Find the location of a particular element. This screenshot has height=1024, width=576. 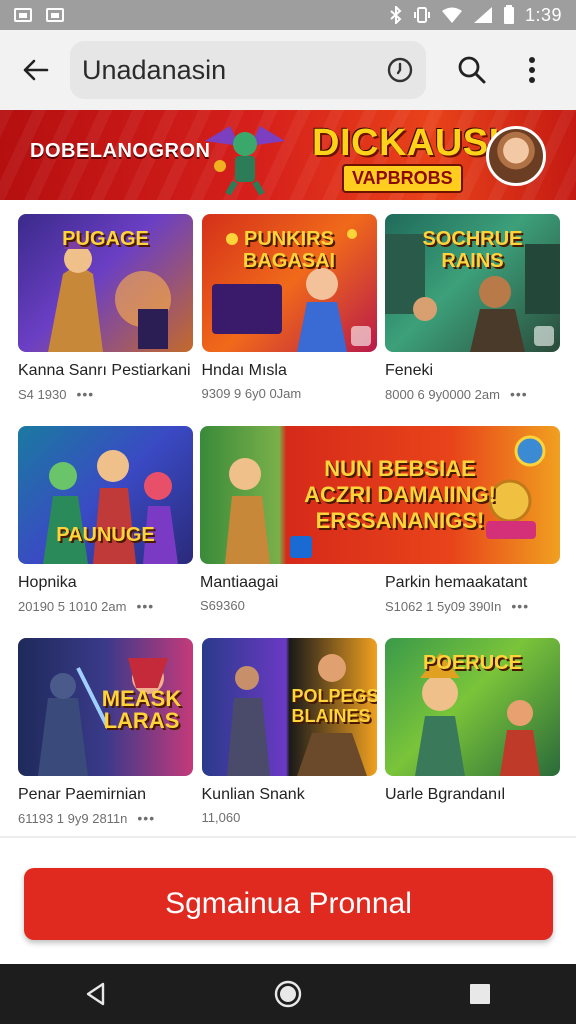

game-thumbnail: POLPEGS BLAINES is located at coordinates (289, 707).